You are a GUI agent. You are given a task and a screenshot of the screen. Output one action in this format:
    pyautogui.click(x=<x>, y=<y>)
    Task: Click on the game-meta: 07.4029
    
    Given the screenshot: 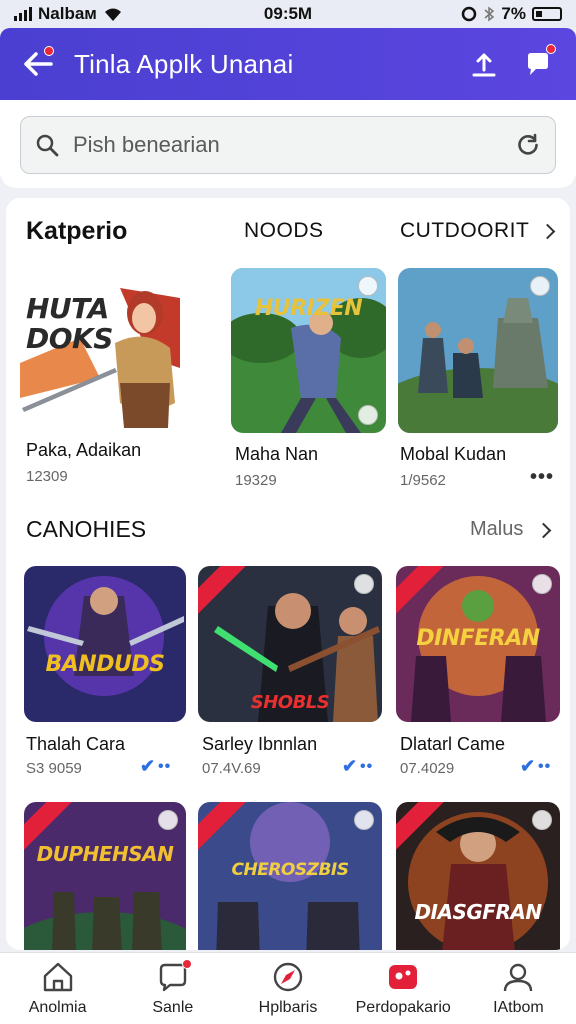 What is the action you would take?
    pyautogui.click(x=427, y=768)
    